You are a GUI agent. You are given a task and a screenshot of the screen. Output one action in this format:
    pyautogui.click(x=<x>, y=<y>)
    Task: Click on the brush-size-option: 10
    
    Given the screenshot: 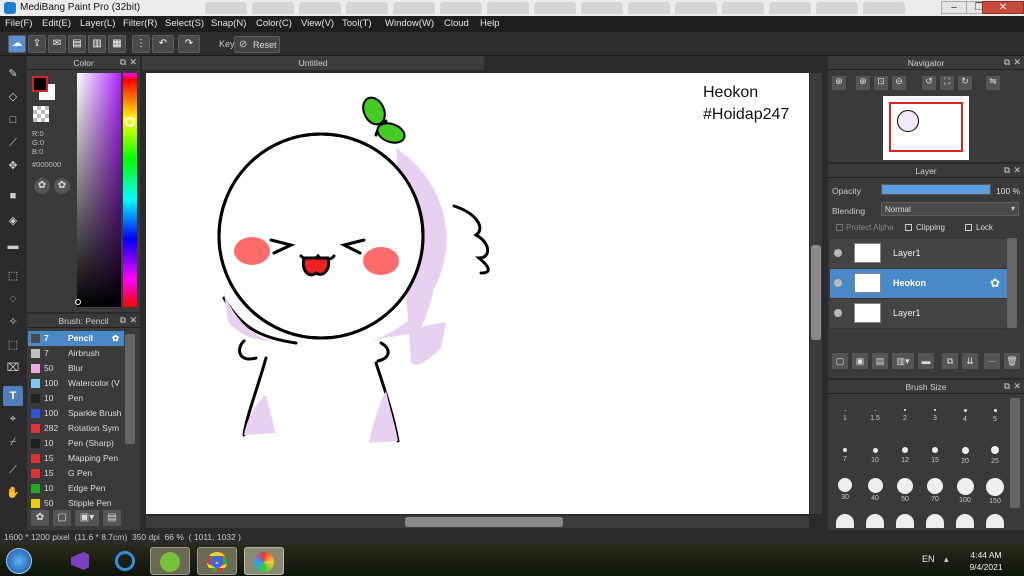 What is the action you would take?
    pyautogui.click(x=875, y=453)
    